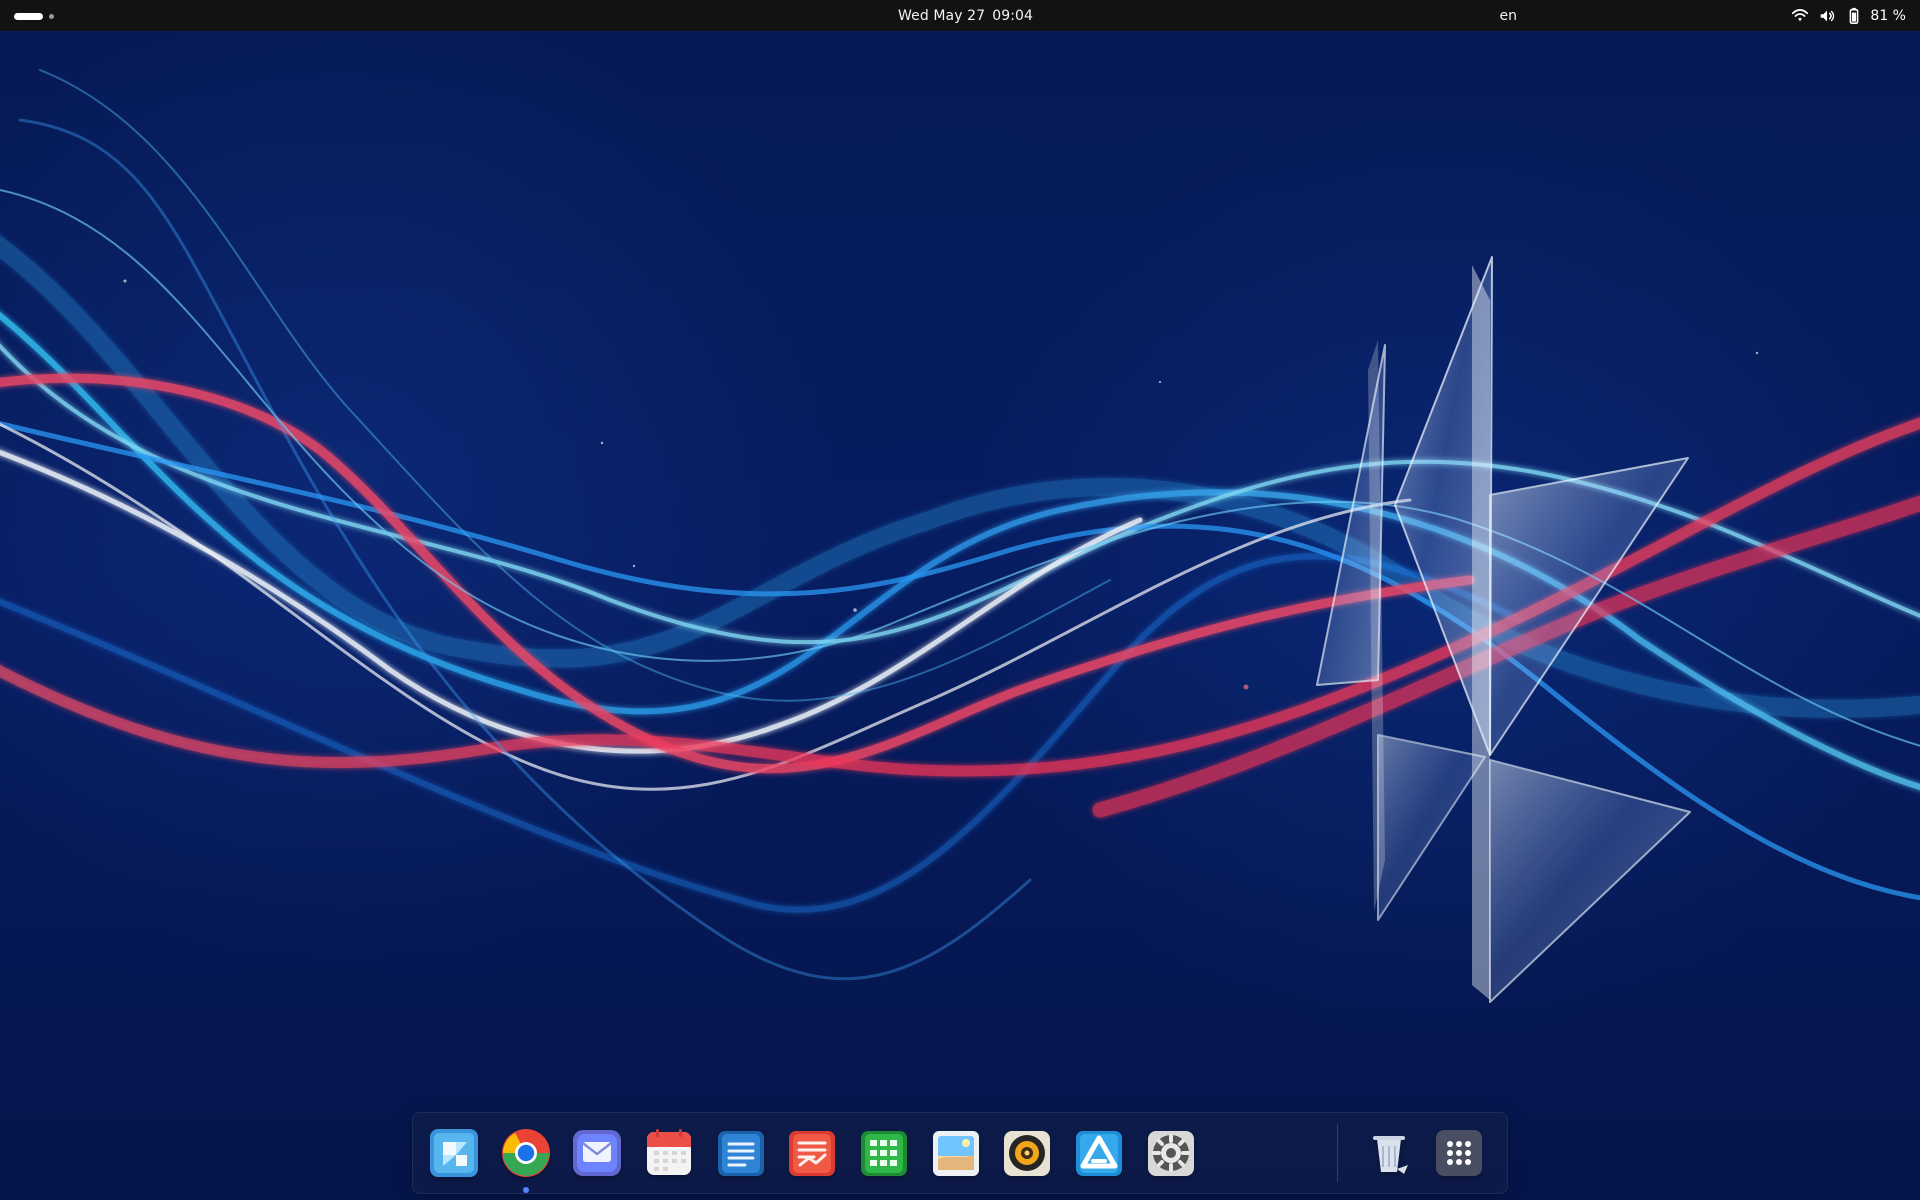 This screenshot has width=1920, height=1200. I want to click on date-time-button: Wed May 27 09:04, so click(965, 16).